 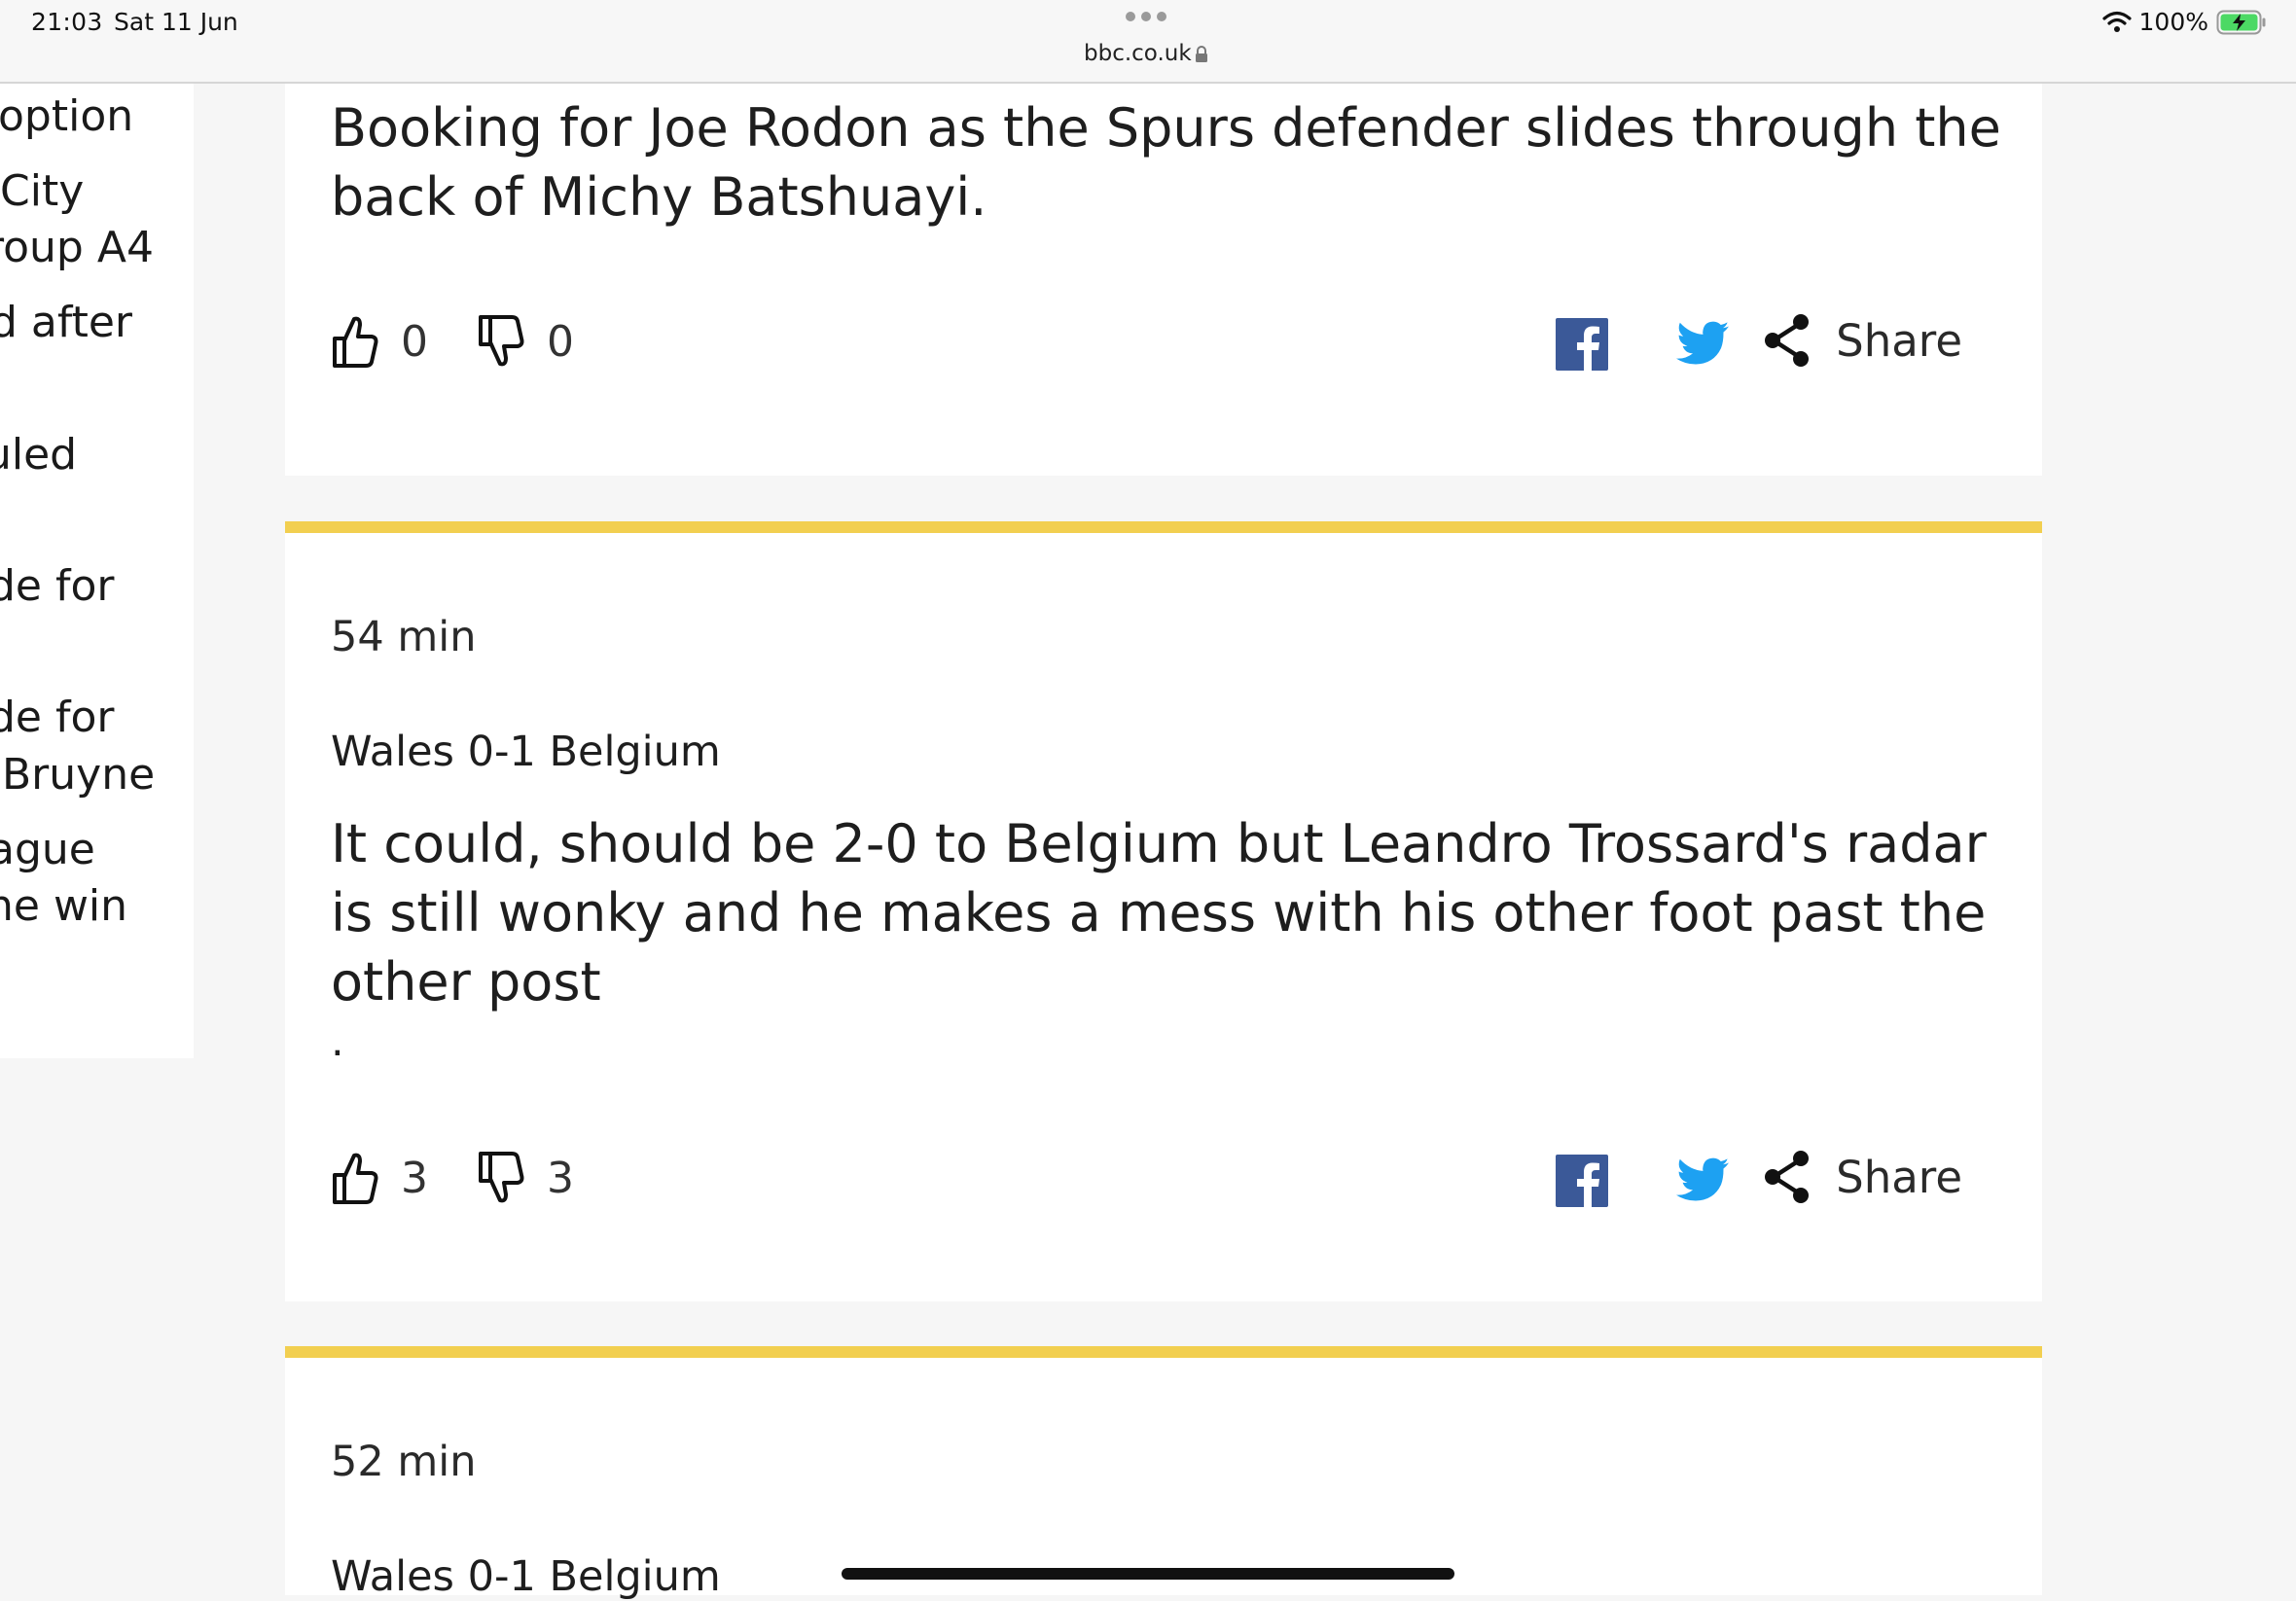 I want to click on like-button: 0, so click(x=379, y=341).